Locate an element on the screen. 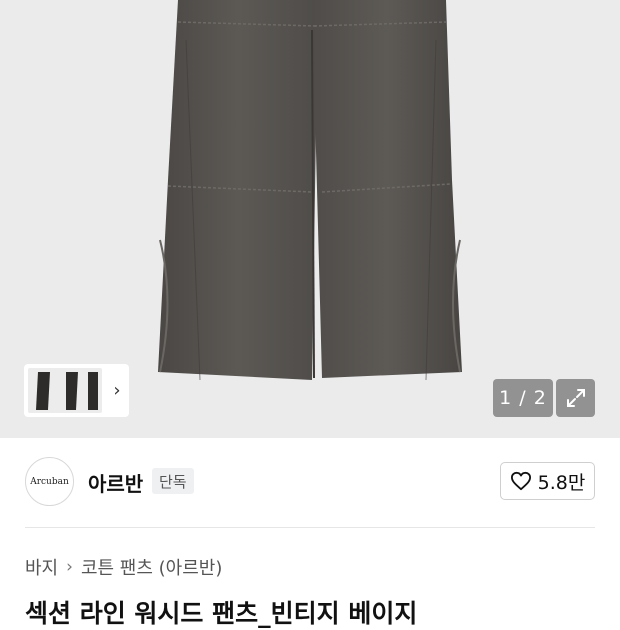  thumbnail-pants-graphic is located at coordinates (67, 391).